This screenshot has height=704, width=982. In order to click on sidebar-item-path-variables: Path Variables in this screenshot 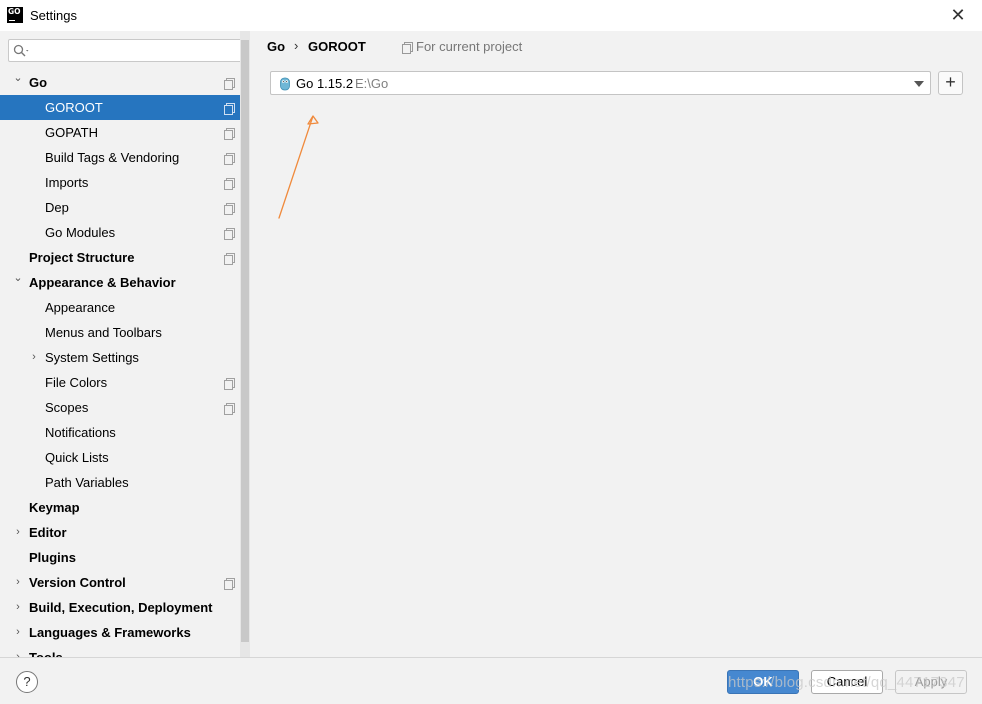, I will do `click(120, 482)`.